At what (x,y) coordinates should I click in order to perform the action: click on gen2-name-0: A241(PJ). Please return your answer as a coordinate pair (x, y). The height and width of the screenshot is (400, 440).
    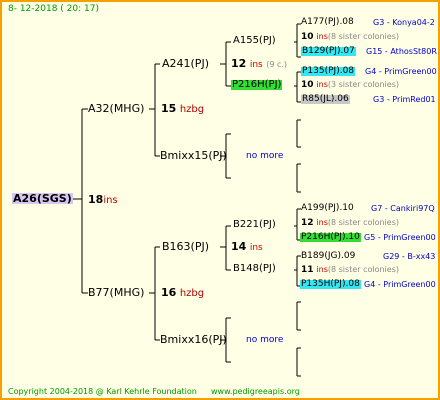
    Looking at the image, I should click on (185, 63).